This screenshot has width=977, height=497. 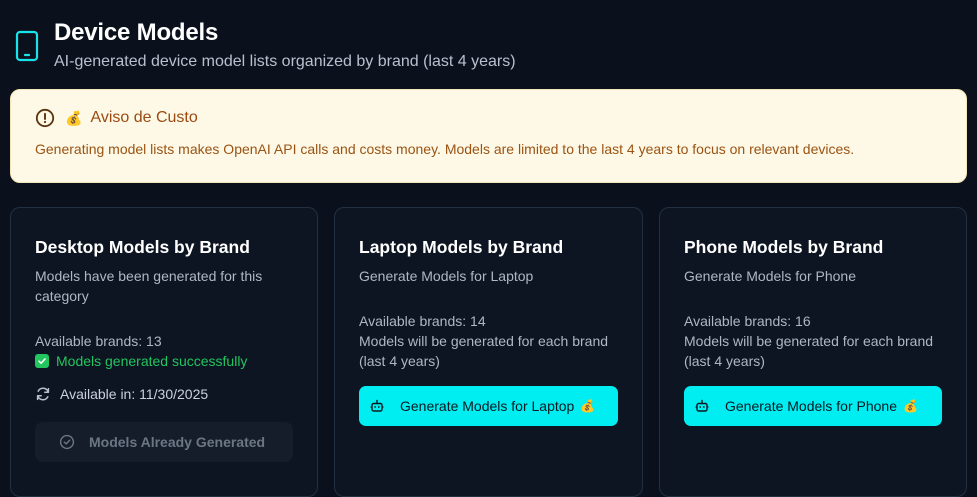 I want to click on card-title: Phone Models by Brand, so click(x=784, y=247).